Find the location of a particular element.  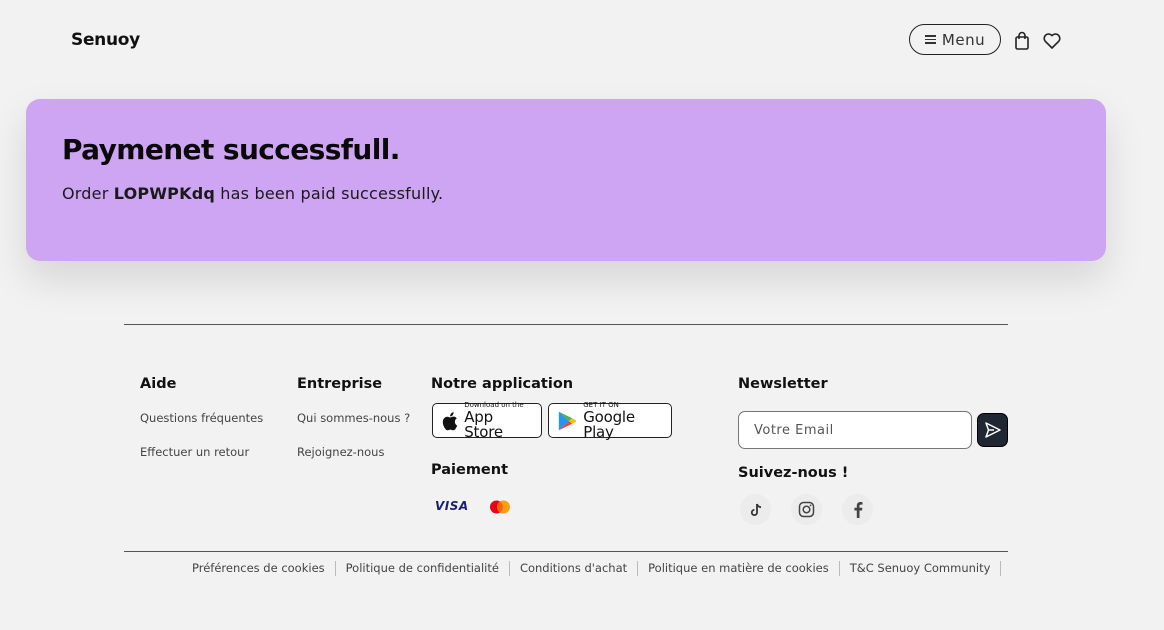

visa-icon: VISA is located at coordinates (452, 506).